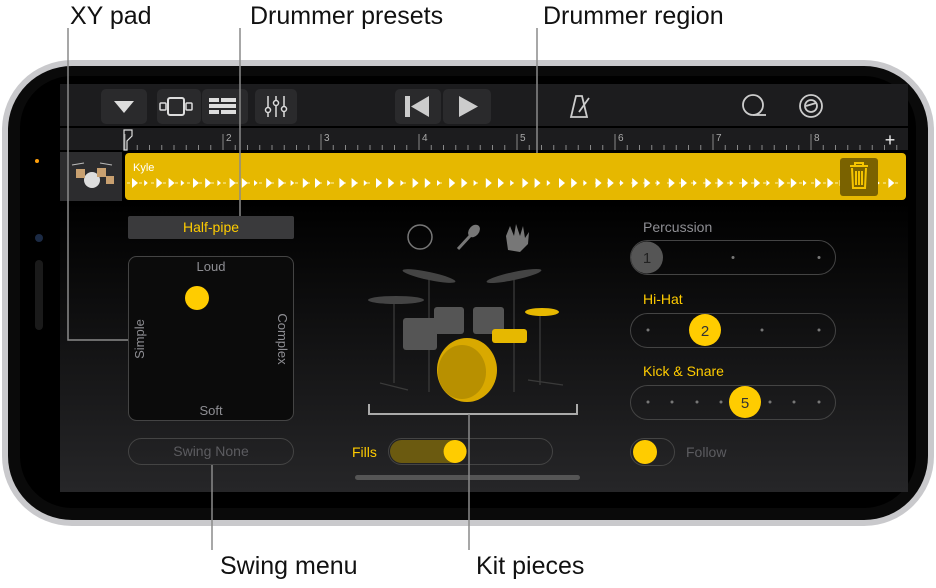 This screenshot has height=588, width=936. What do you see at coordinates (621, 138) in the screenshot?
I see `ruler-bar-label: 6` at bounding box center [621, 138].